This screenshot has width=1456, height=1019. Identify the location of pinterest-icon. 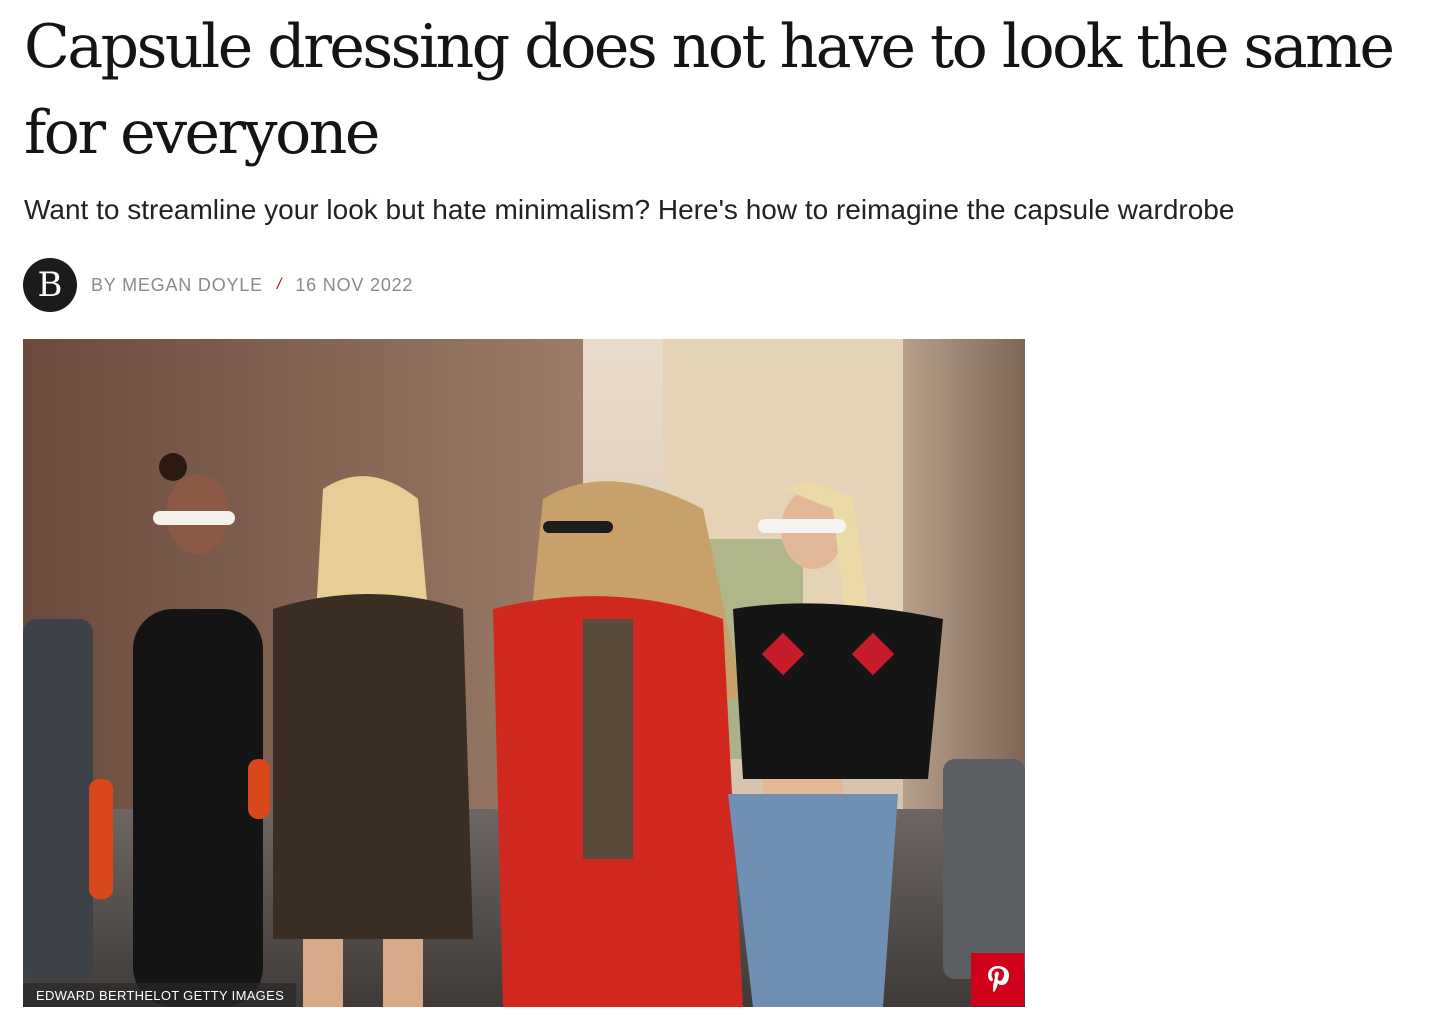
(998, 978).